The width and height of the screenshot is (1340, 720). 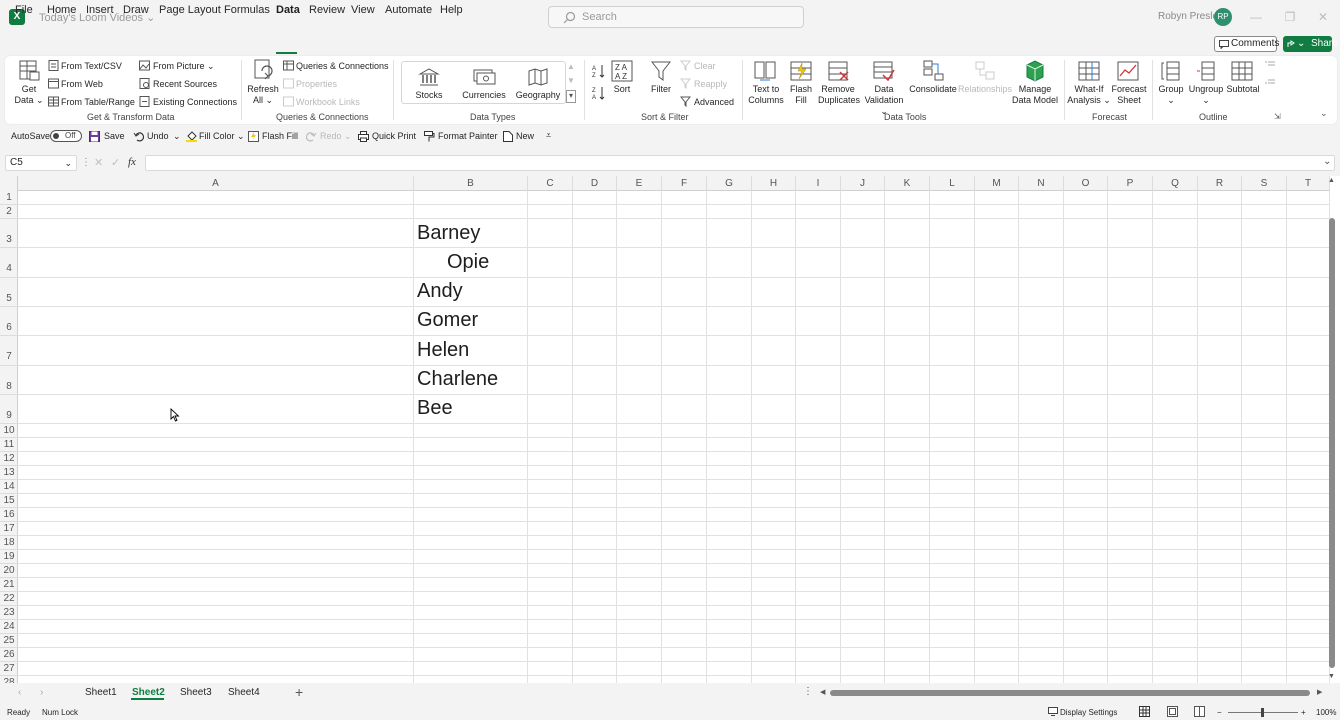 What do you see at coordinates (9, 380) in the screenshot?
I see `row-header-8: 8` at bounding box center [9, 380].